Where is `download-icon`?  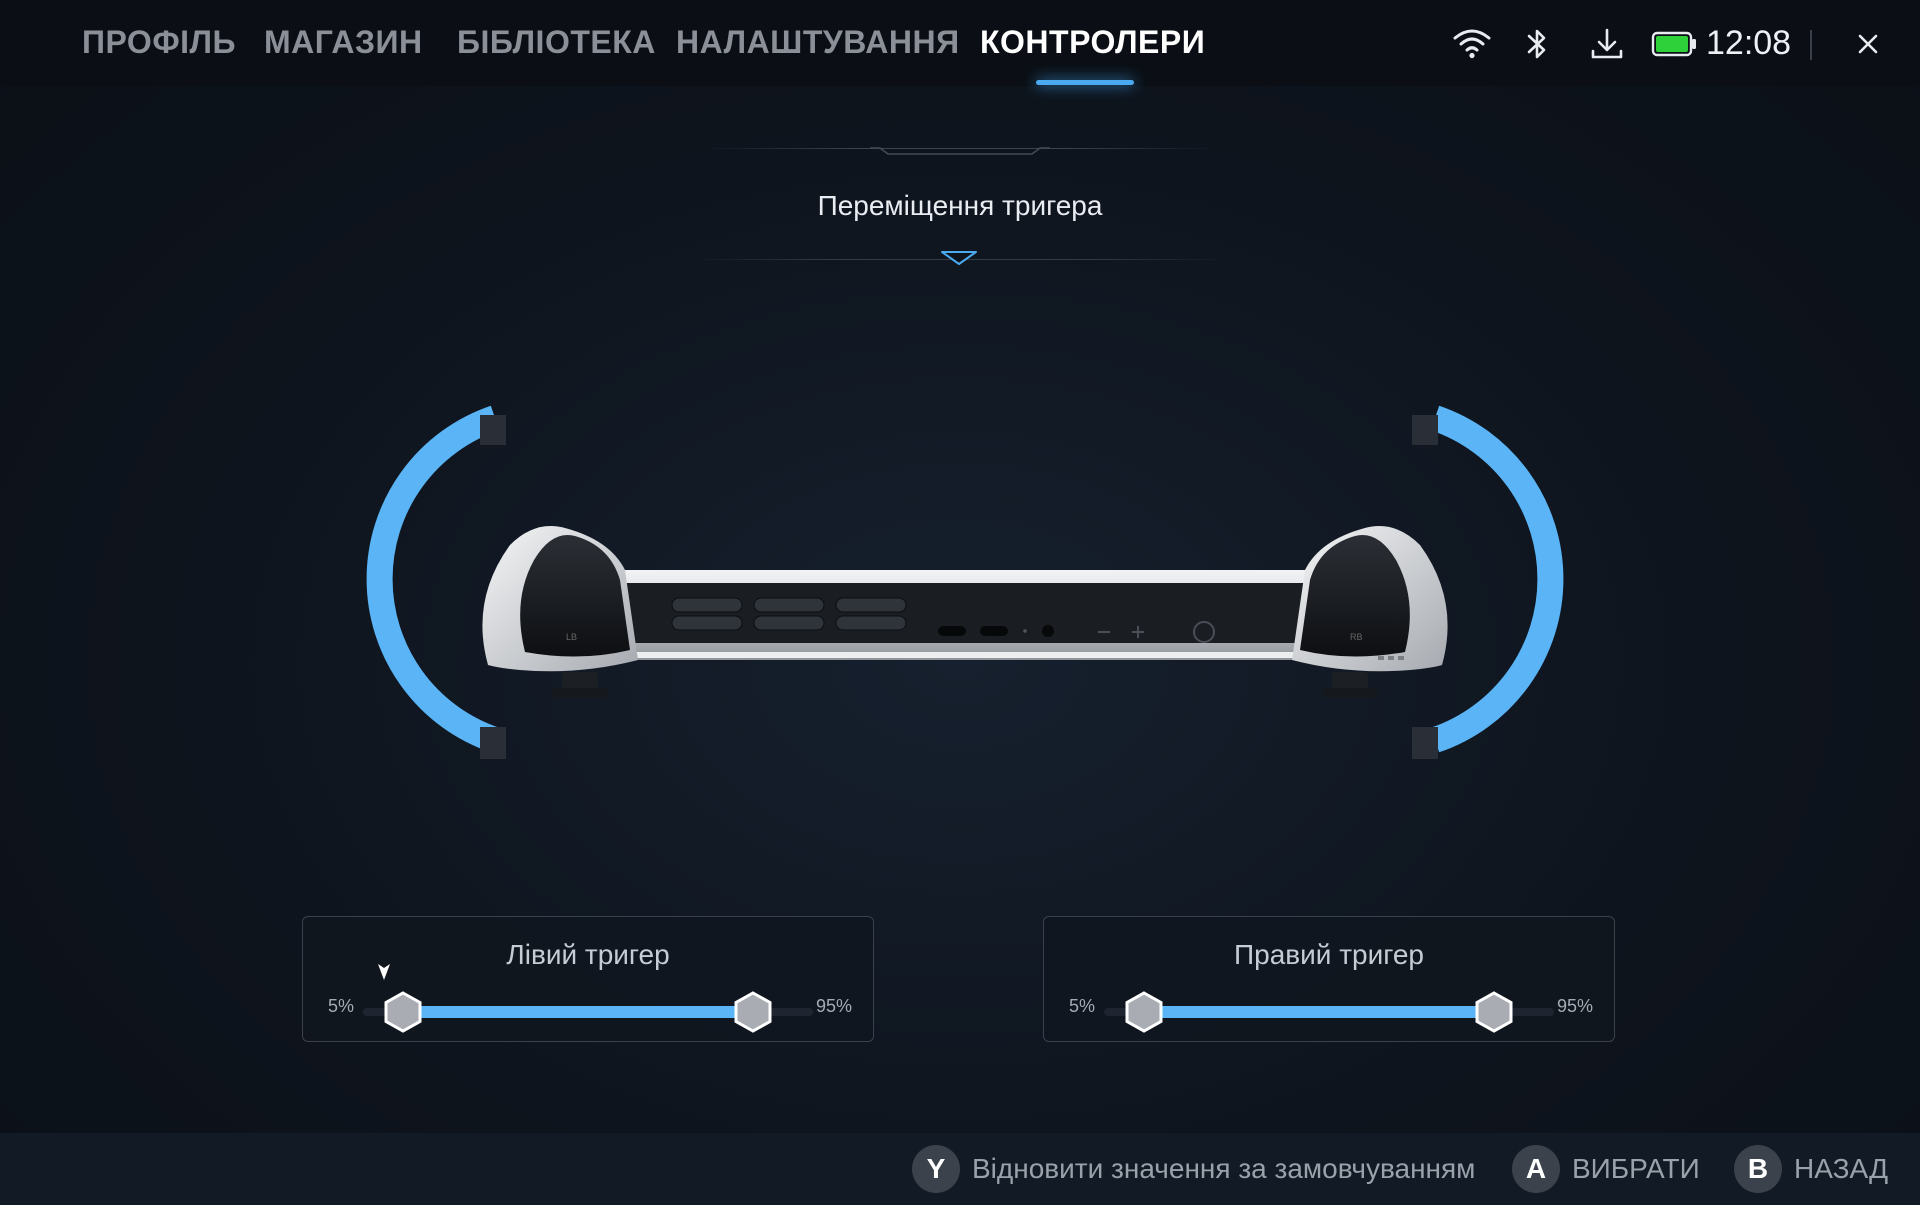 download-icon is located at coordinates (1607, 44).